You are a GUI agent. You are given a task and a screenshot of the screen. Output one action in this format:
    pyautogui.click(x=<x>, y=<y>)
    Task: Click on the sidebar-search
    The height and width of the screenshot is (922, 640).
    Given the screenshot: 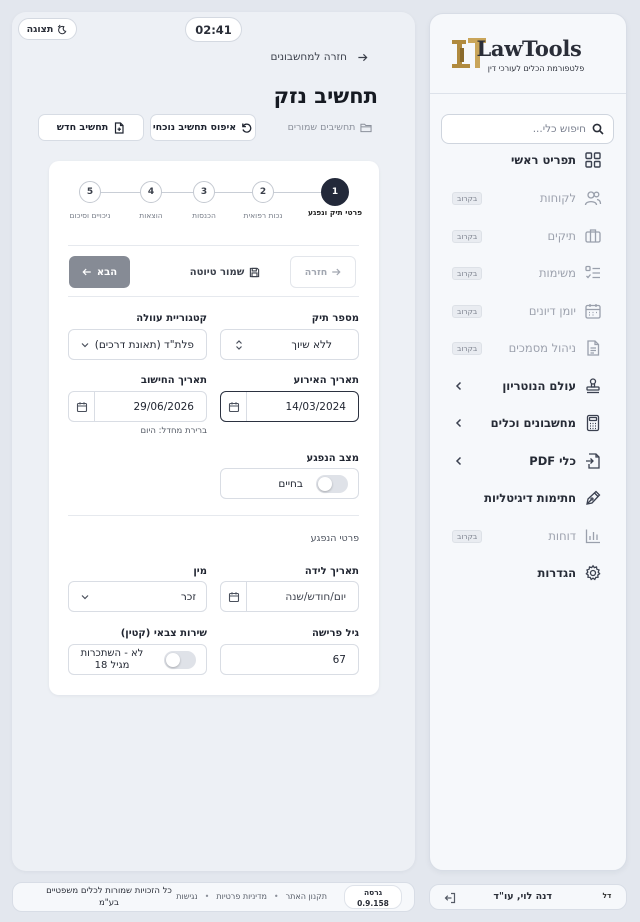 What is the action you would take?
    pyautogui.click(x=527, y=129)
    